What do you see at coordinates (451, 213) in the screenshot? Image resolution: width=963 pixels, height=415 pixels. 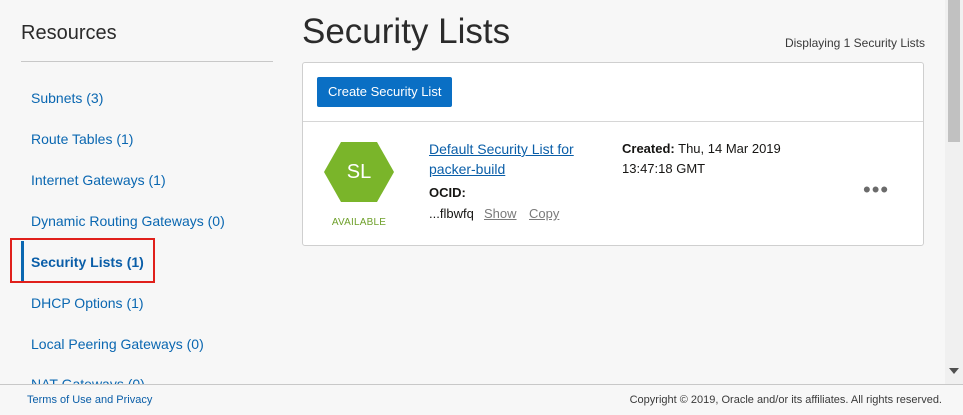 I see `ocid-value: ...flbwfq` at bounding box center [451, 213].